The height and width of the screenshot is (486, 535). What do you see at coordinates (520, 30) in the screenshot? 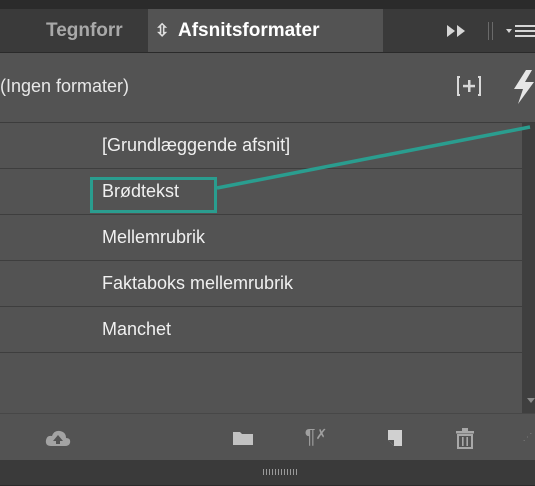
I see `panel-menu-icon` at bounding box center [520, 30].